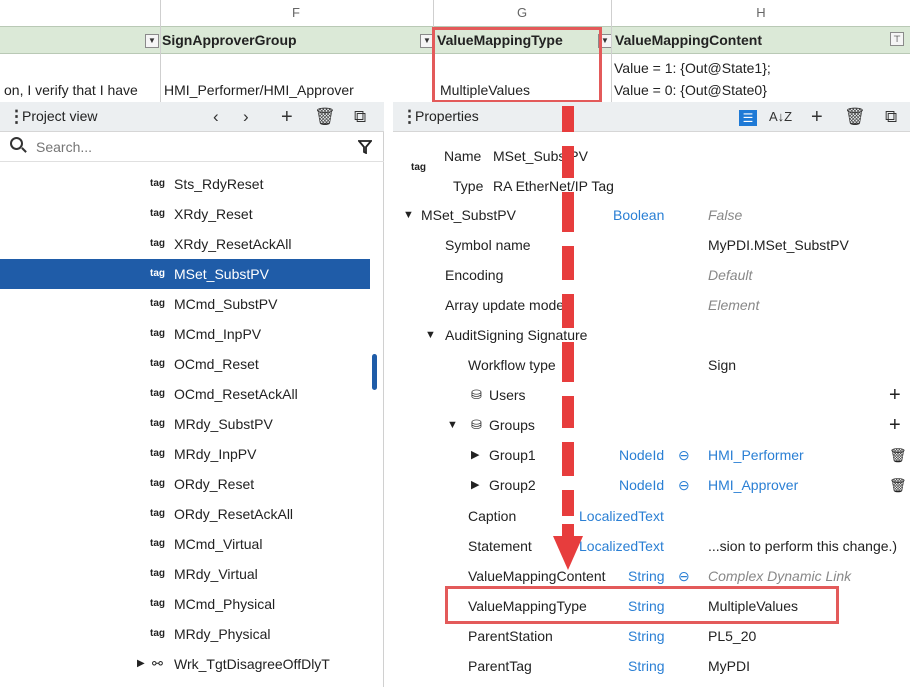 This screenshot has height=687, width=910. Describe the element at coordinates (365, 147) in the screenshot. I see `filter-icon` at that location.